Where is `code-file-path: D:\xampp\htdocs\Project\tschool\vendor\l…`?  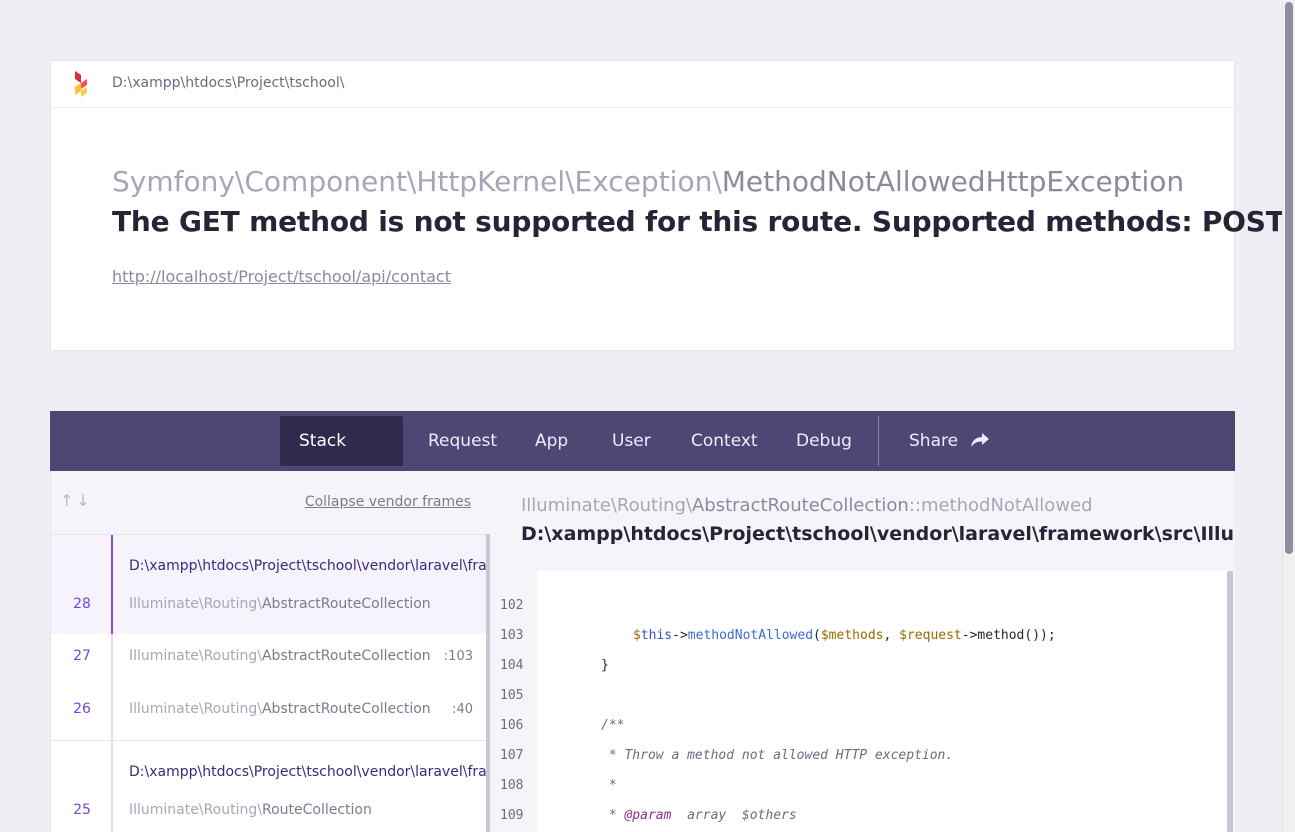 code-file-path: D:\xampp\htdocs\Project\tschool\vendor\l… is located at coordinates (878, 534).